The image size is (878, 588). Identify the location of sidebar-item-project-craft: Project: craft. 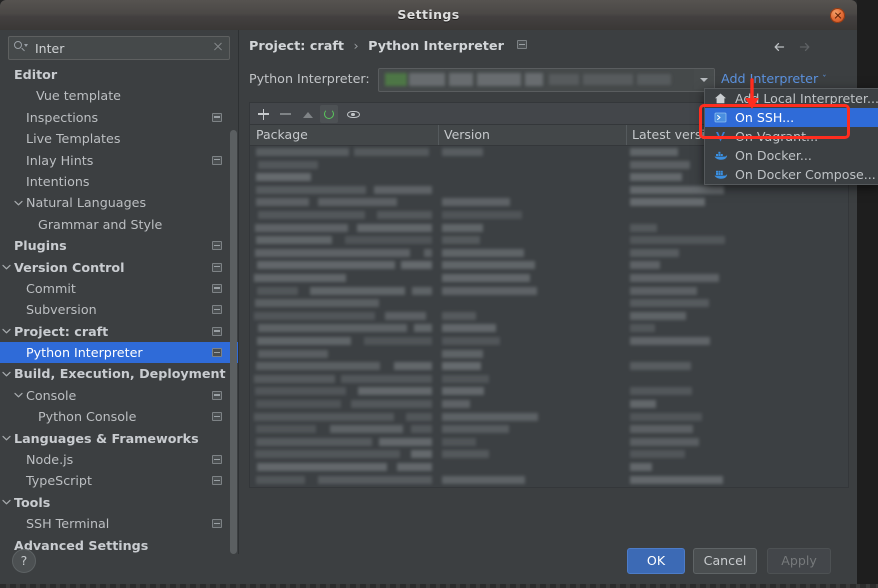
(119, 331).